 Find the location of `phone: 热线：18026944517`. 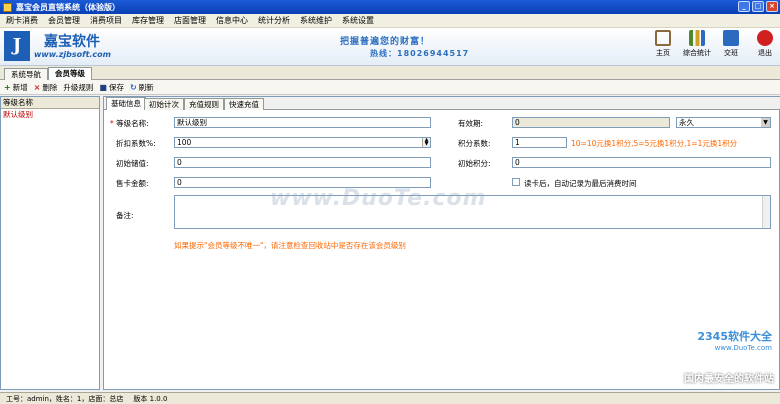

phone: 热线：18026944517 is located at coordinates (420, 53).